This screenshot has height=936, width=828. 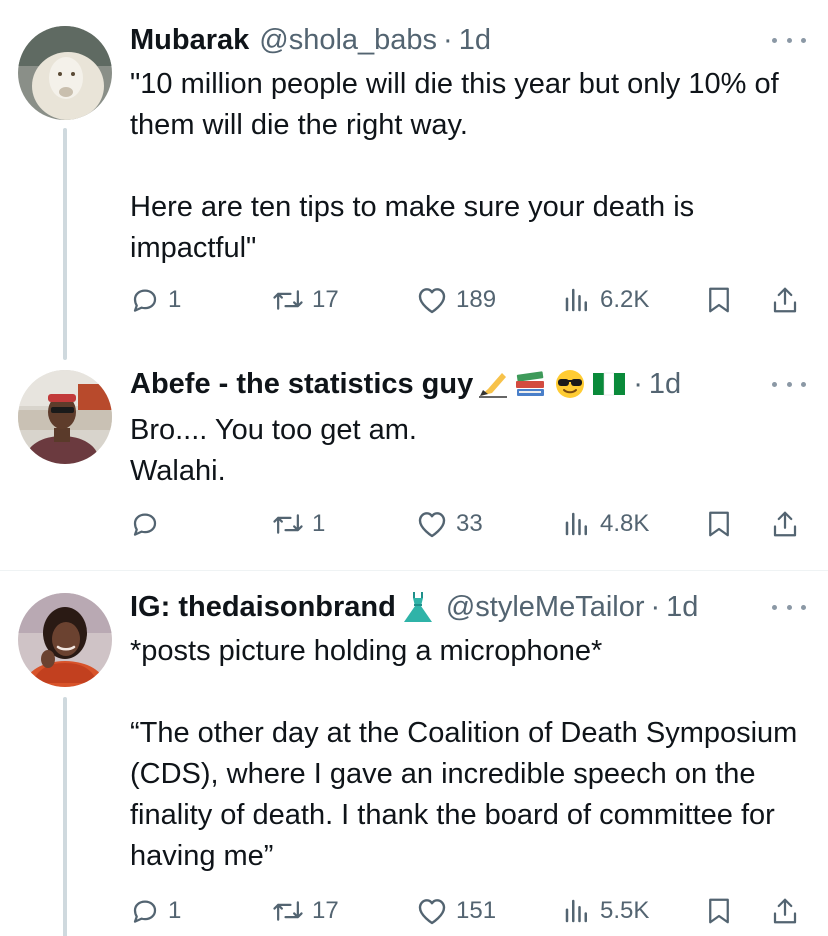 I want to click on repost-count: 1, so click(x=319, y=523).